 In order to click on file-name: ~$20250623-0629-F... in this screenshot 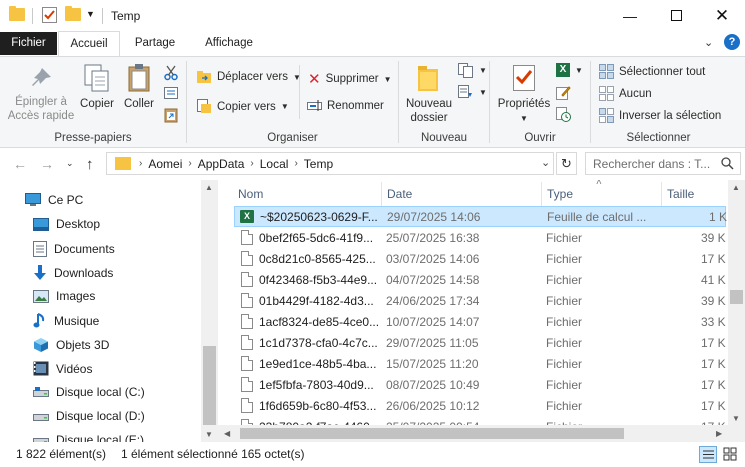, I will do `click(319, 217)`.